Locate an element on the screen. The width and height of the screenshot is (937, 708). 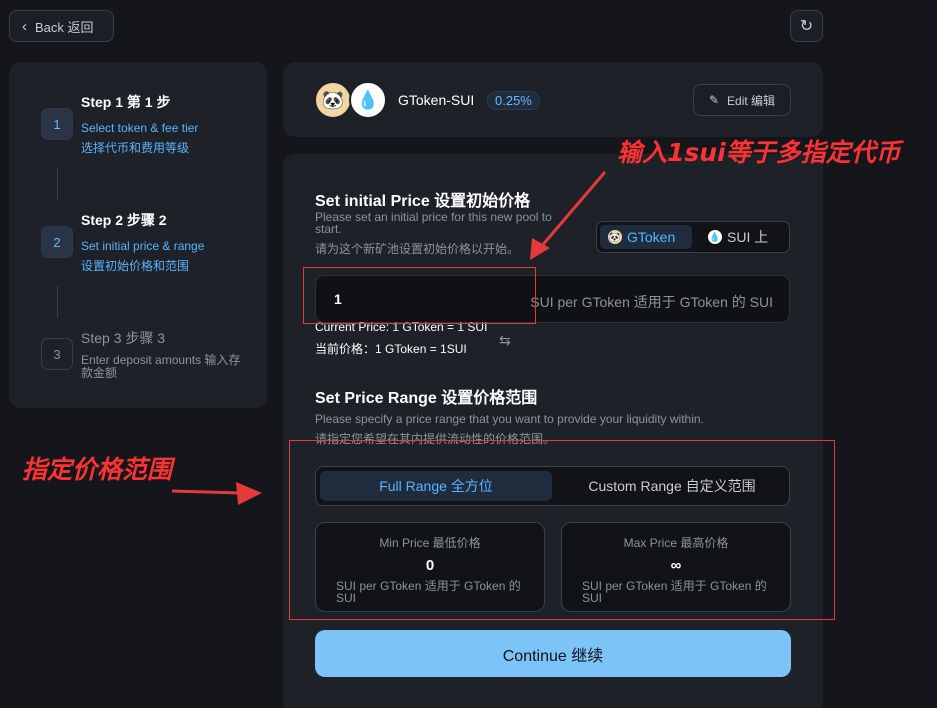
arrow-to-range-line is located at coordinates (206, 492).